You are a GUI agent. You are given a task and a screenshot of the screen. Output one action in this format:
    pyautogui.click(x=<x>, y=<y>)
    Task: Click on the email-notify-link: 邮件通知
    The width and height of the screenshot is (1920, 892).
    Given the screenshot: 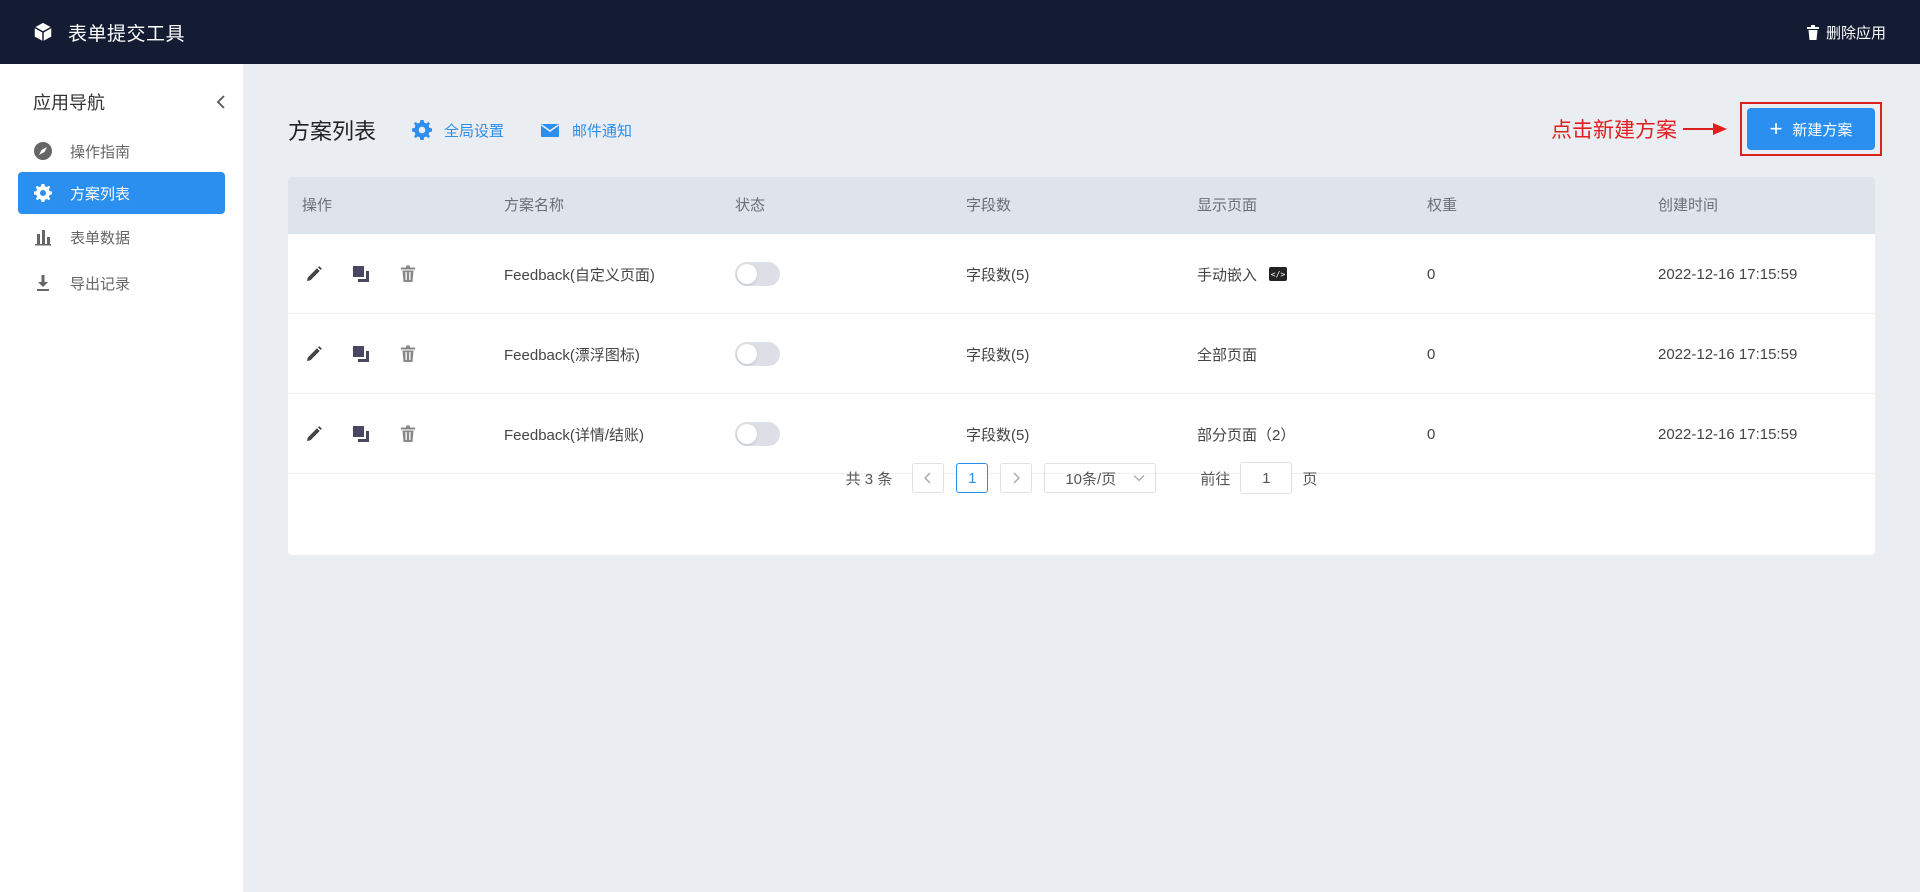 What is the action you would take?
    pyautogui.click(x=586, y=130)
    